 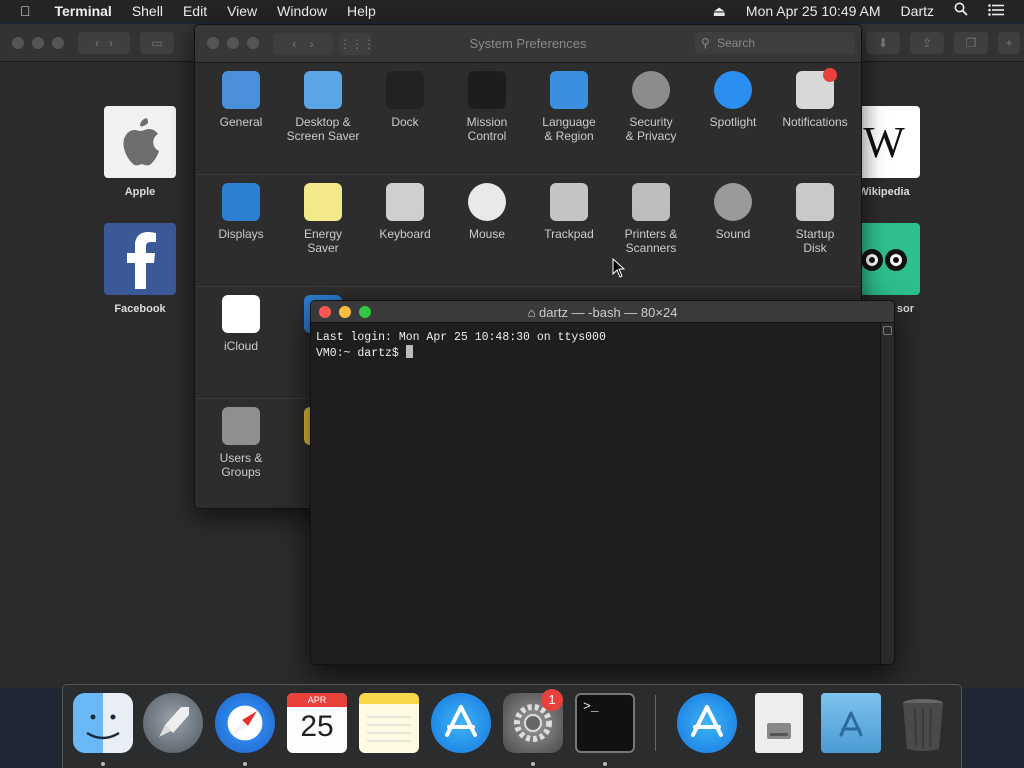 I want to click on menu-clock: Mon Apr 25 10:49 AM, so click(x=813, y=11).